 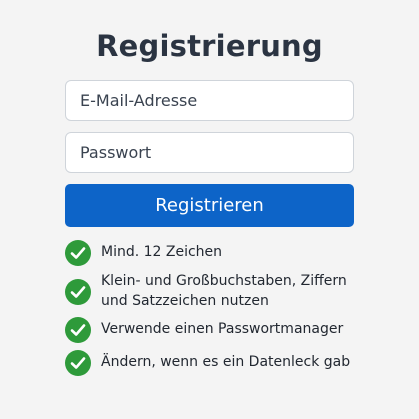 I want to click on tip-text: Mind. 12 Zeichen, so click(x=162, y=252).